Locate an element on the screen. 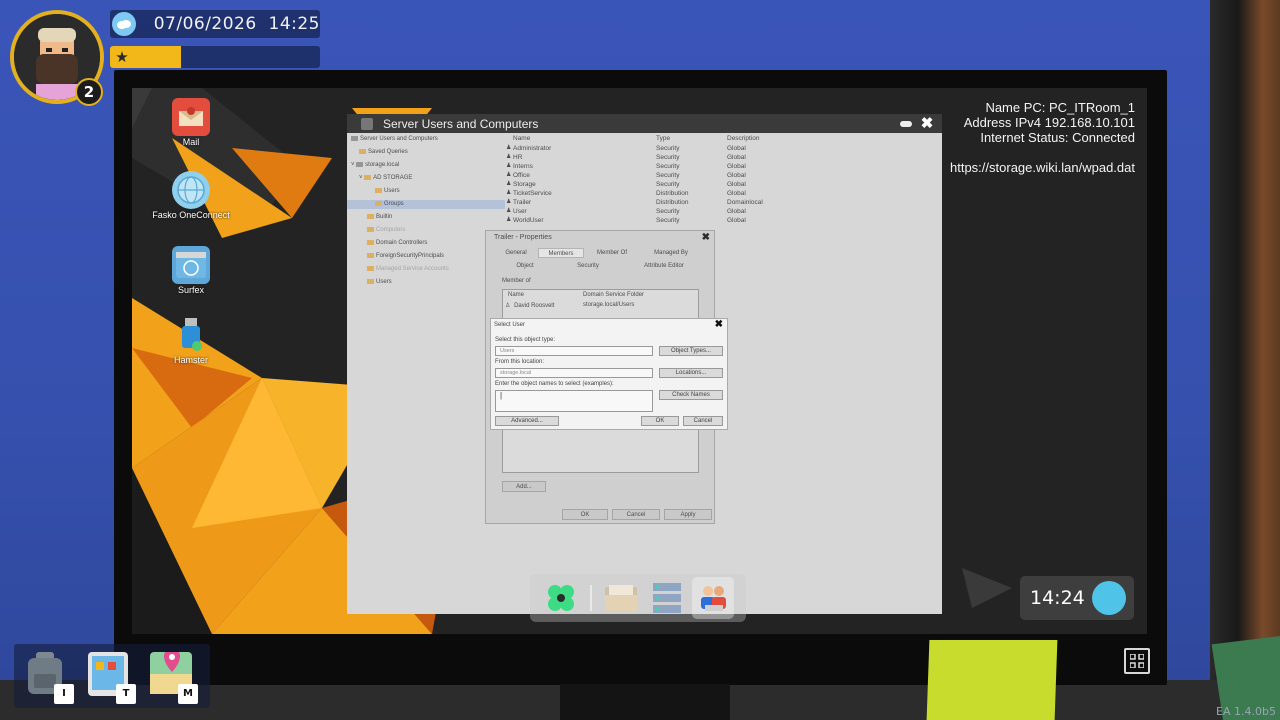  start-icon is located at coordinates (561, 598).